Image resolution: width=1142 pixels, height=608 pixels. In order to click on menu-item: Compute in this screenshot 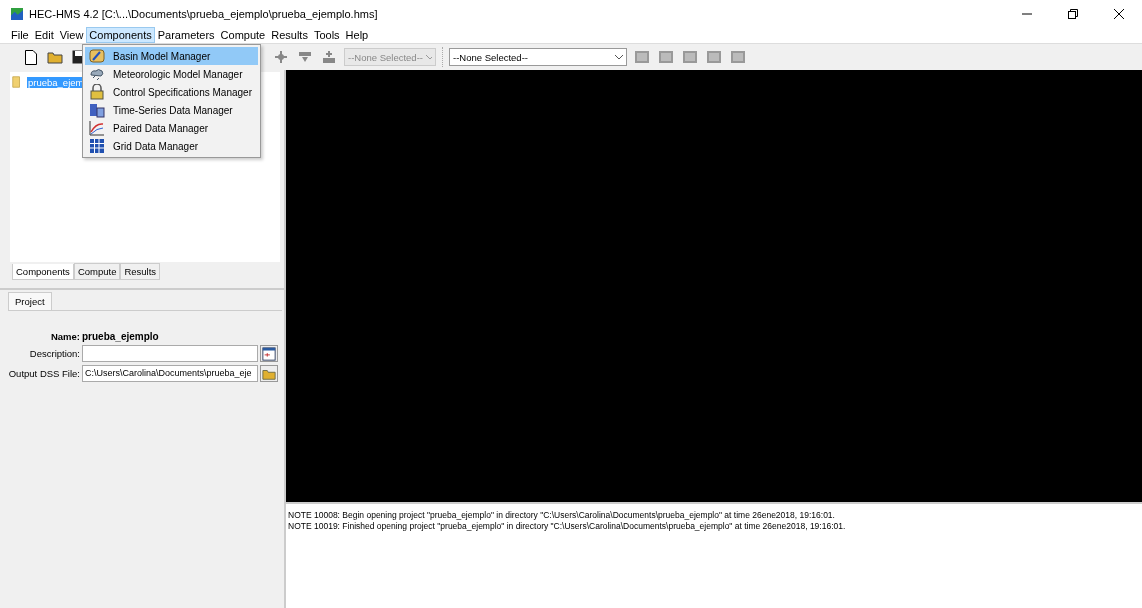, I will do `click(243, 35)`.